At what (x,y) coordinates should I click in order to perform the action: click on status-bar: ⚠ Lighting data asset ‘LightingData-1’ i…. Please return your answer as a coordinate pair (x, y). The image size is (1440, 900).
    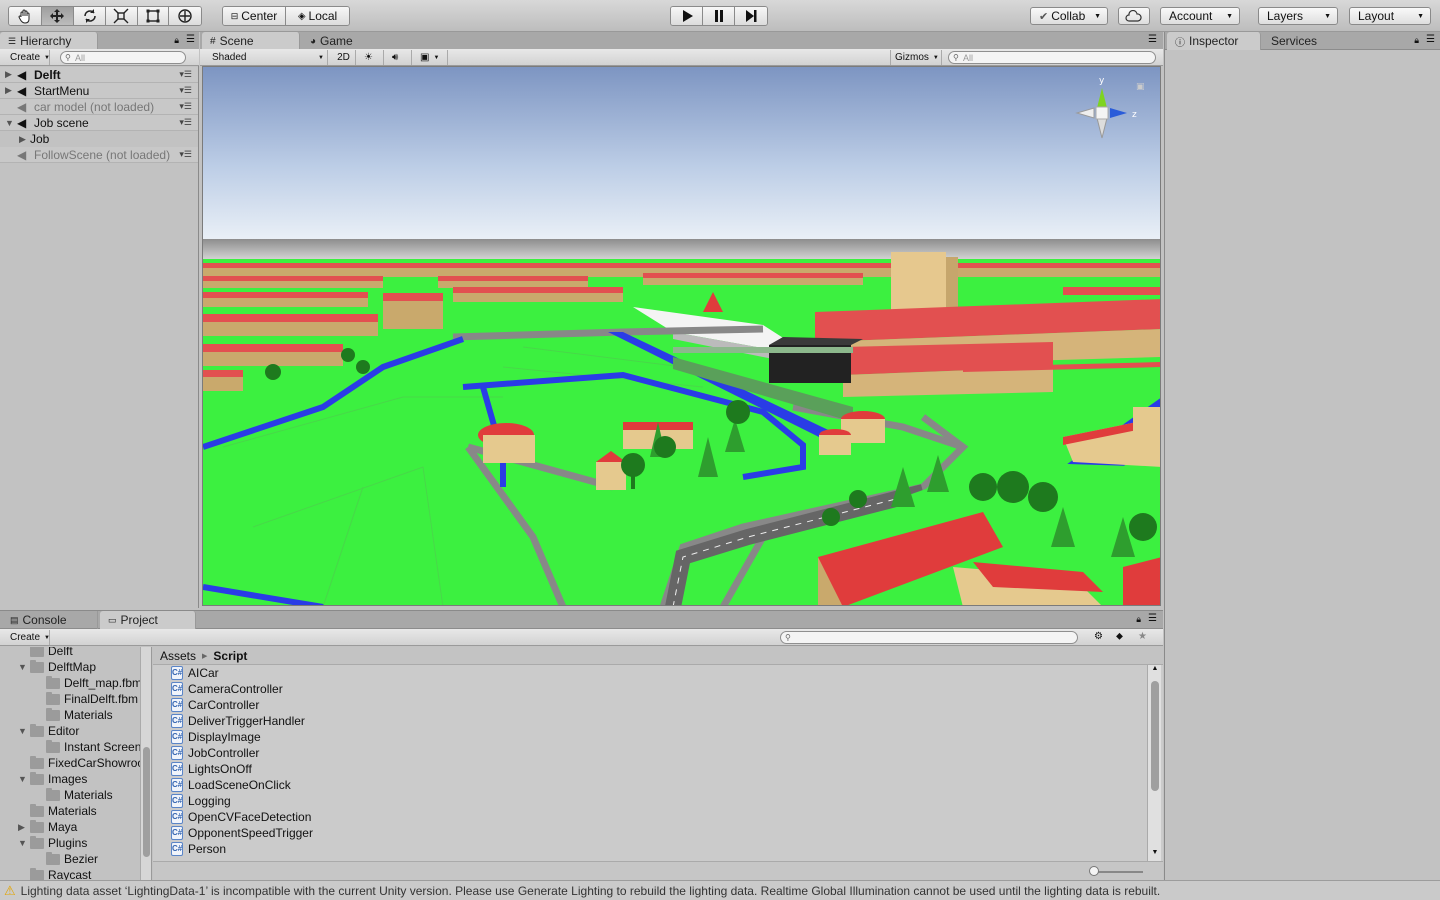
    Looking at the image, I should click on (720, 890).